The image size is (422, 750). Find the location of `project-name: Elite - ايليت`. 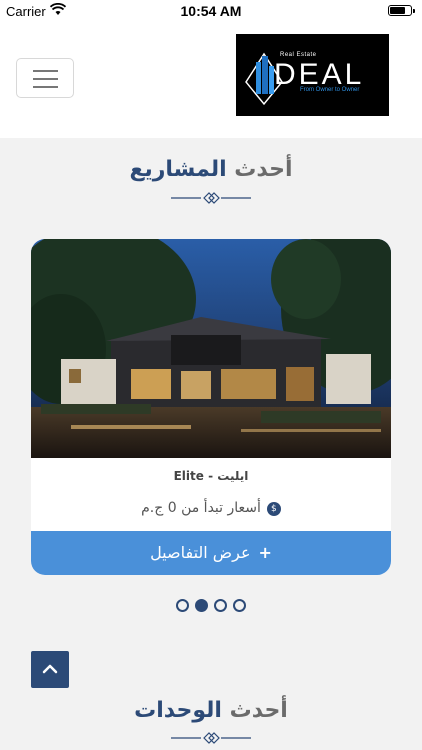

project-name: Elite - ايليت is located at coordinates (211, 476).